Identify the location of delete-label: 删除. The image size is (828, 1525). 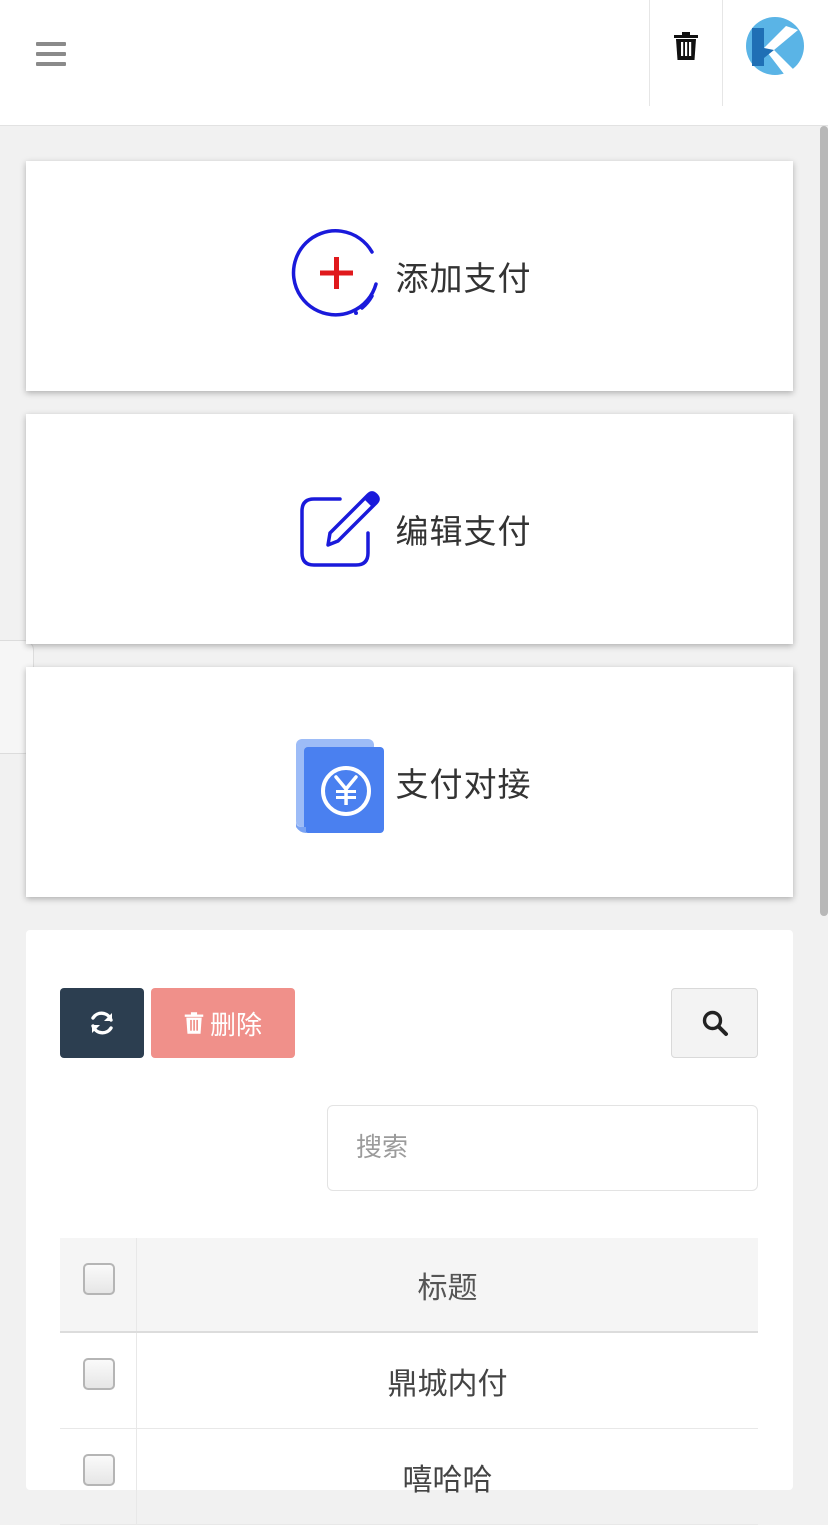
(235, 1025).